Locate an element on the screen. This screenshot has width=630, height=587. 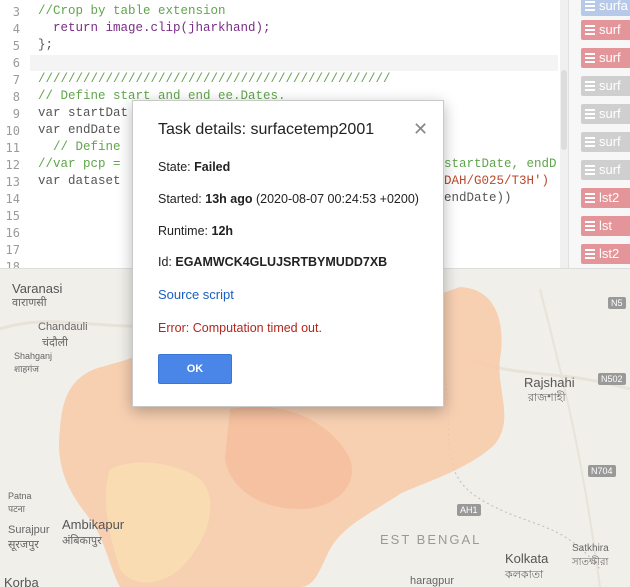
line-number: 12 is located at coordinates (12, 165).